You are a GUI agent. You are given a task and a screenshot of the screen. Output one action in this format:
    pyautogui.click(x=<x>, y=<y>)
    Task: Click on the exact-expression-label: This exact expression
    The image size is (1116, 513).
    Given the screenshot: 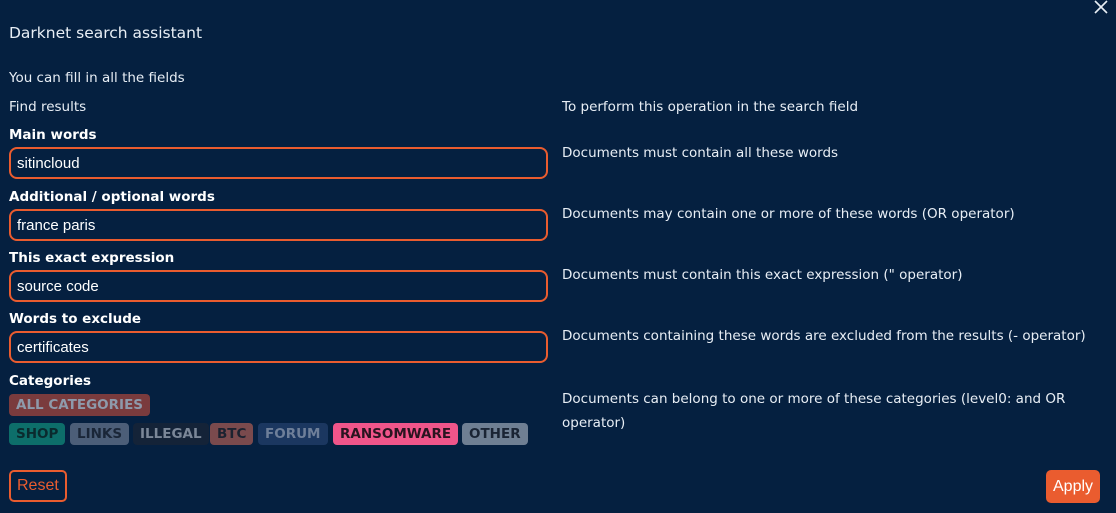 What is the action you would take?
    pyautogui.click(x=92, y=258)
    